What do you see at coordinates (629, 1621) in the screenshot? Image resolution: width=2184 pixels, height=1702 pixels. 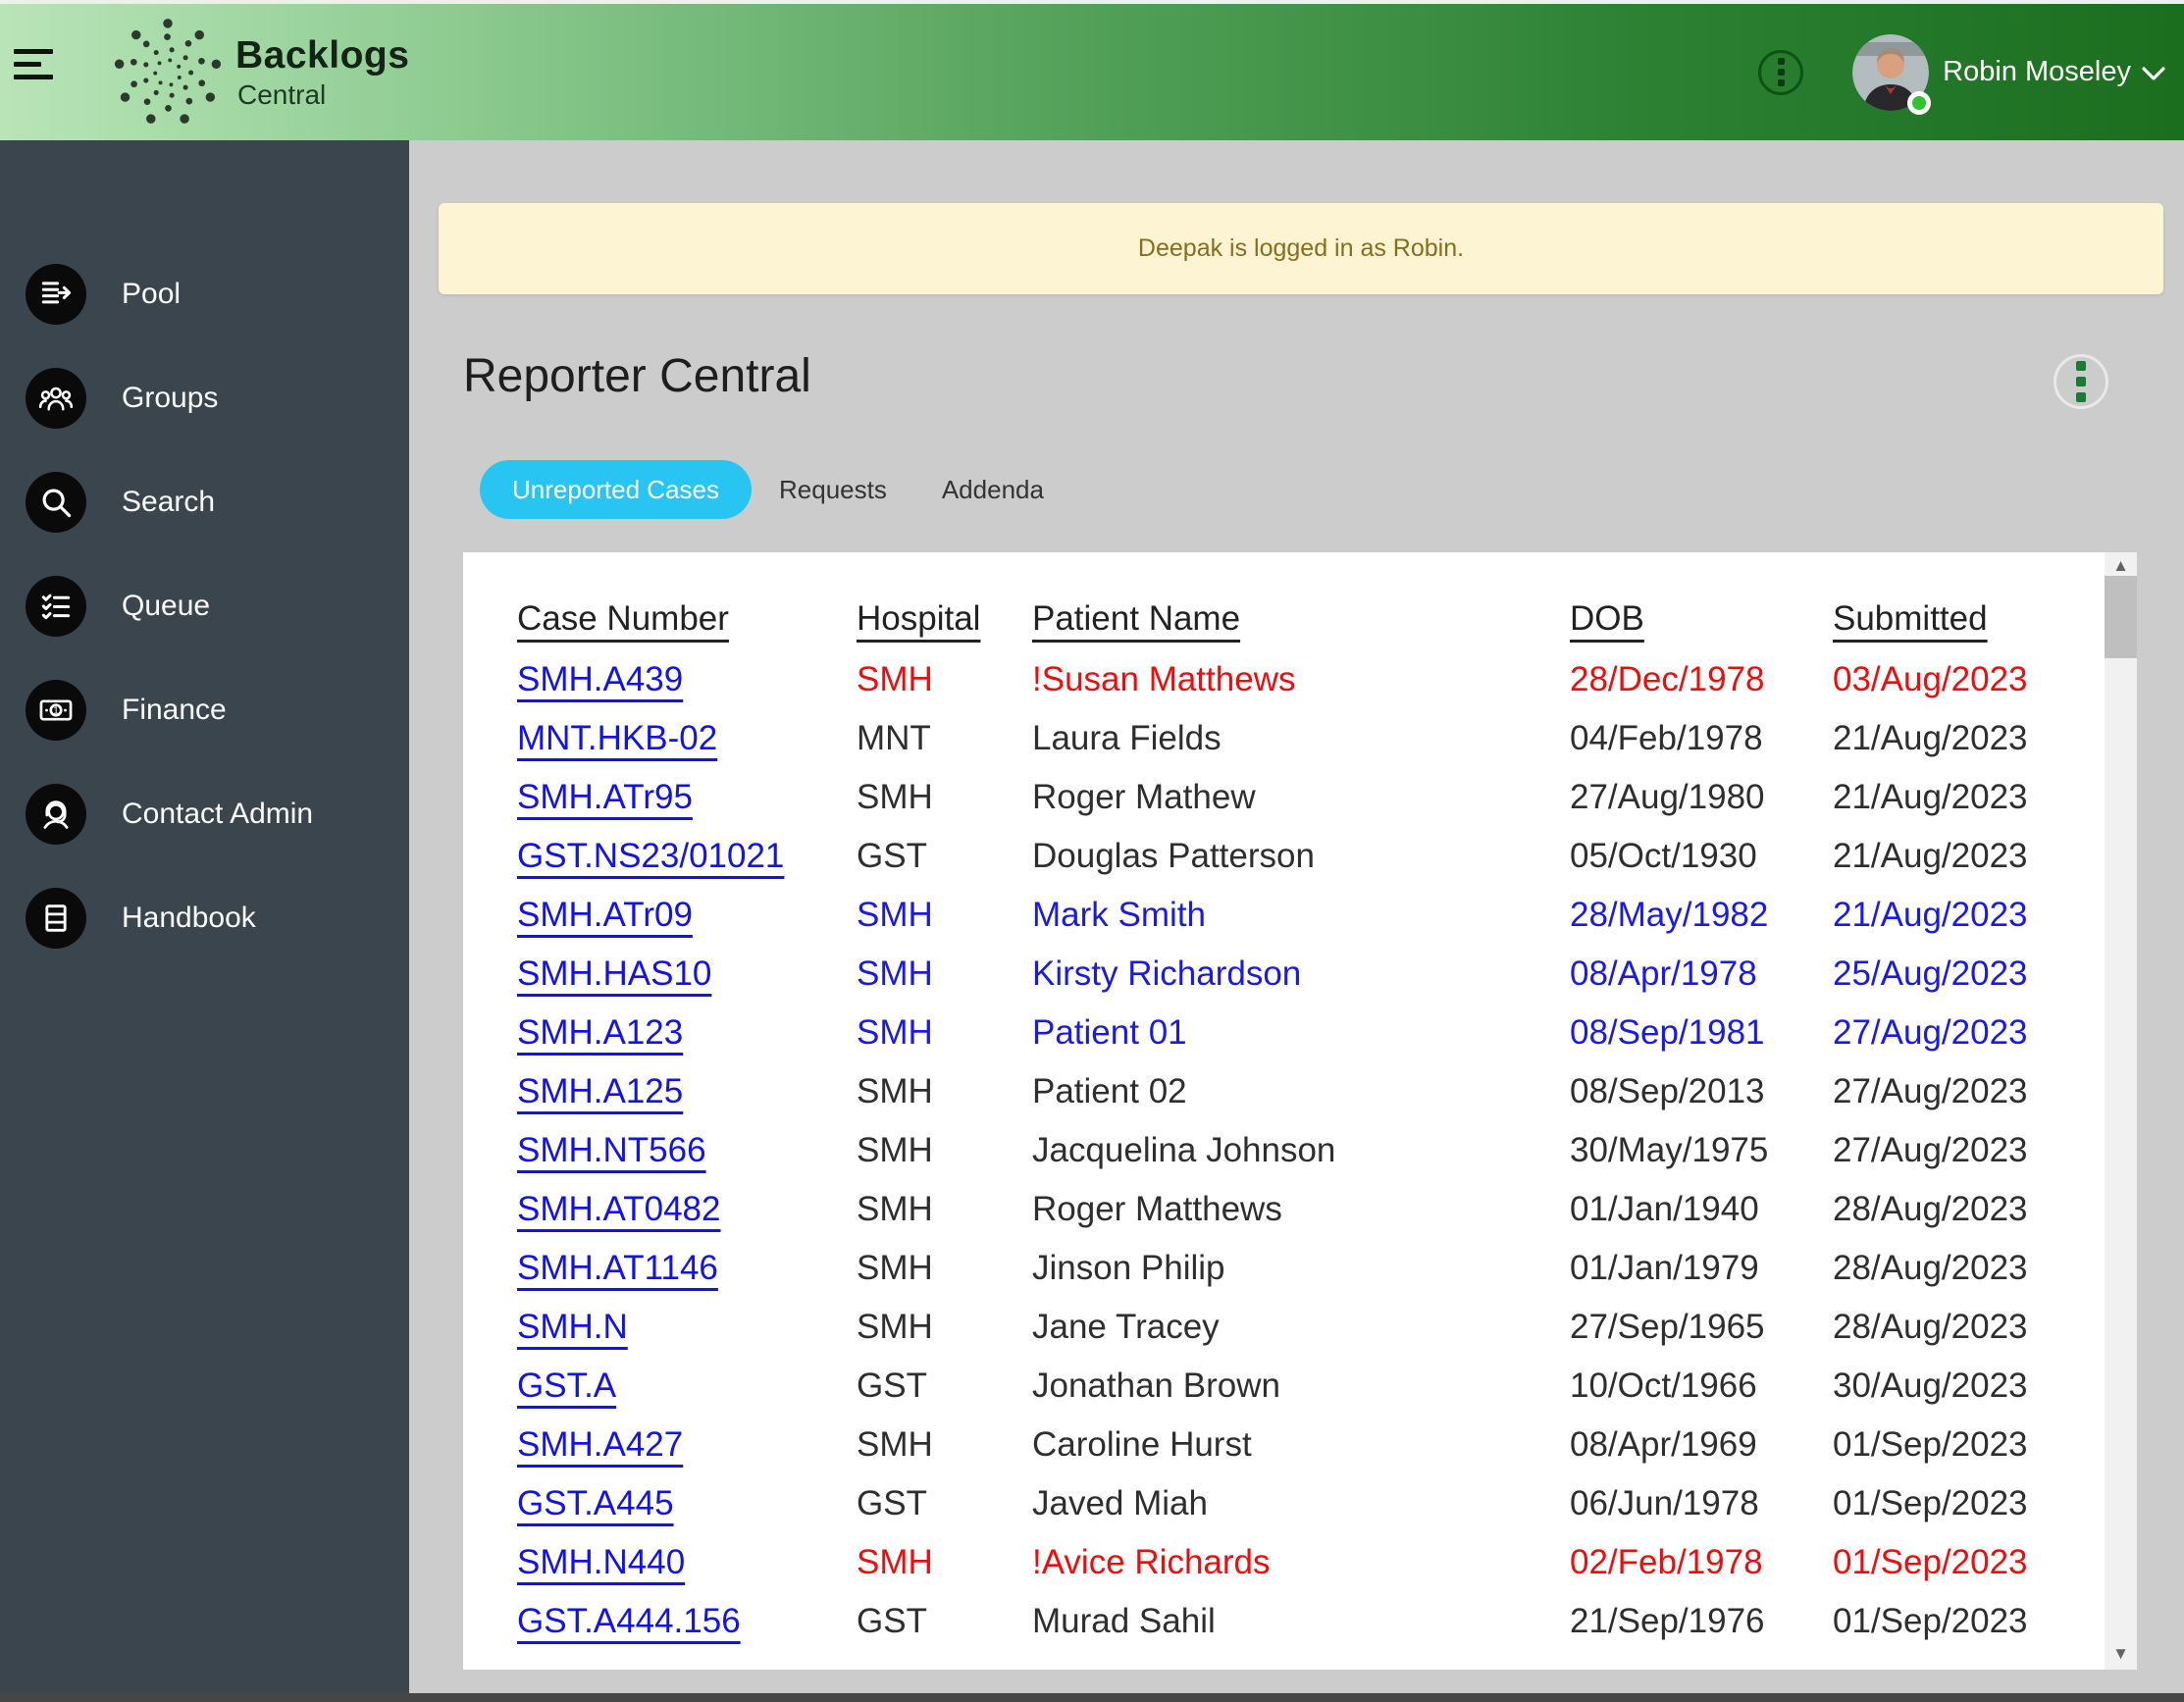 I see `case-number-link: GST.A444.156` at bounding box center [629, 1621].